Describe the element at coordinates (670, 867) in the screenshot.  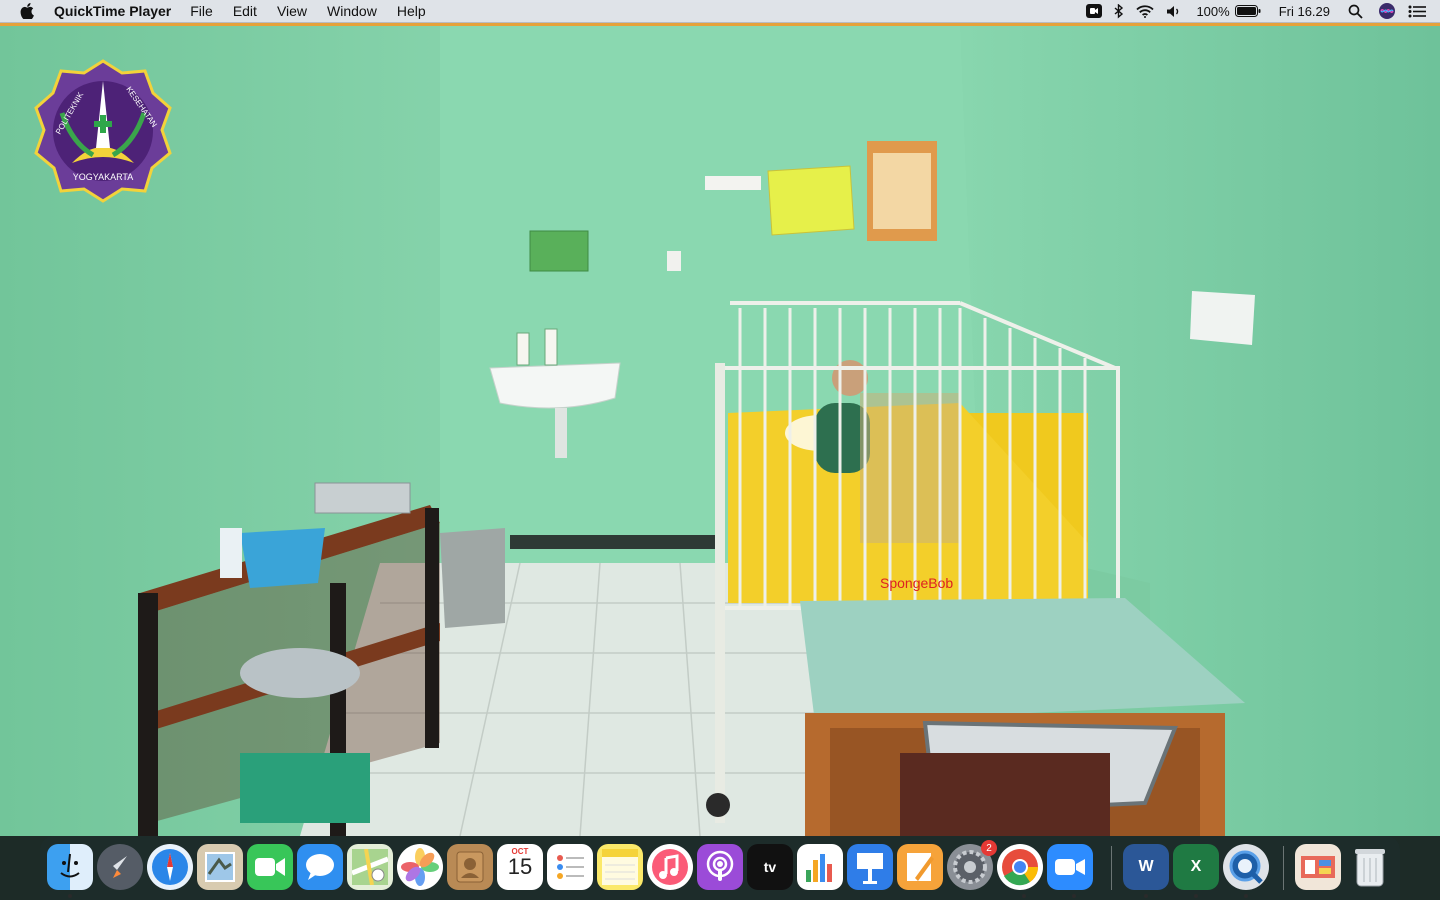
I see `music-icon` at that location.